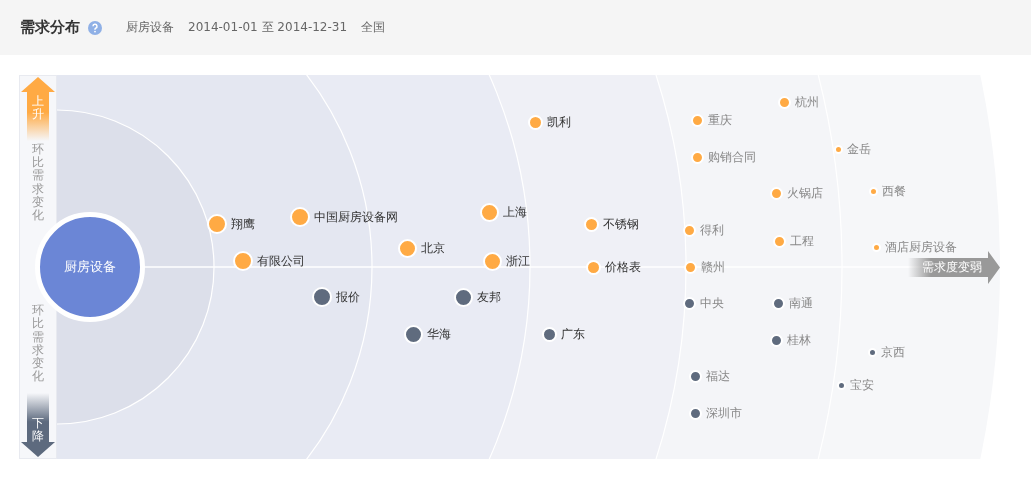 The width and height of the screenshot is (1031, 481). Describe the element at coordinates (438, 334) in the screenshot. I see `node-label: 华海` at that location.